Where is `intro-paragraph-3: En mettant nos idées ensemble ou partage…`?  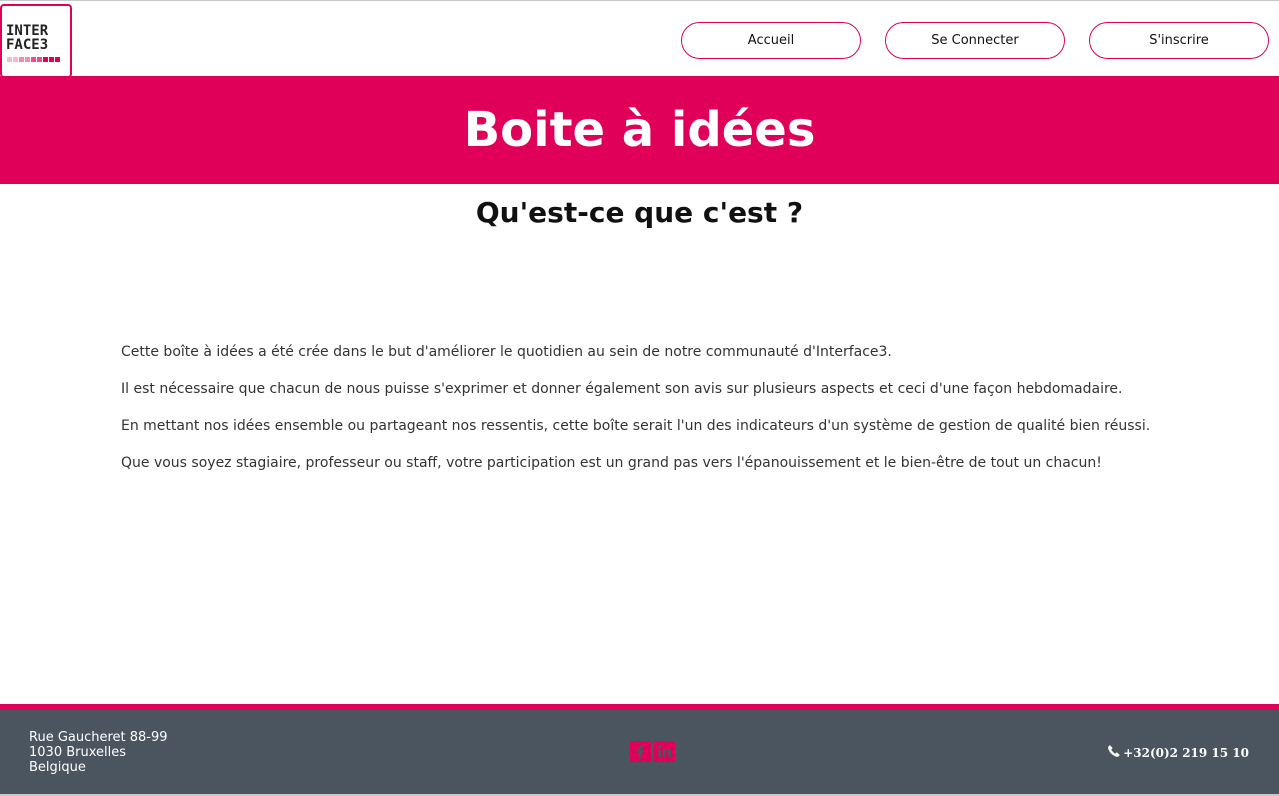
intro-paragraph-3: En mettant nos idées ensemble ou partage… is located at coordinates (636, 426).